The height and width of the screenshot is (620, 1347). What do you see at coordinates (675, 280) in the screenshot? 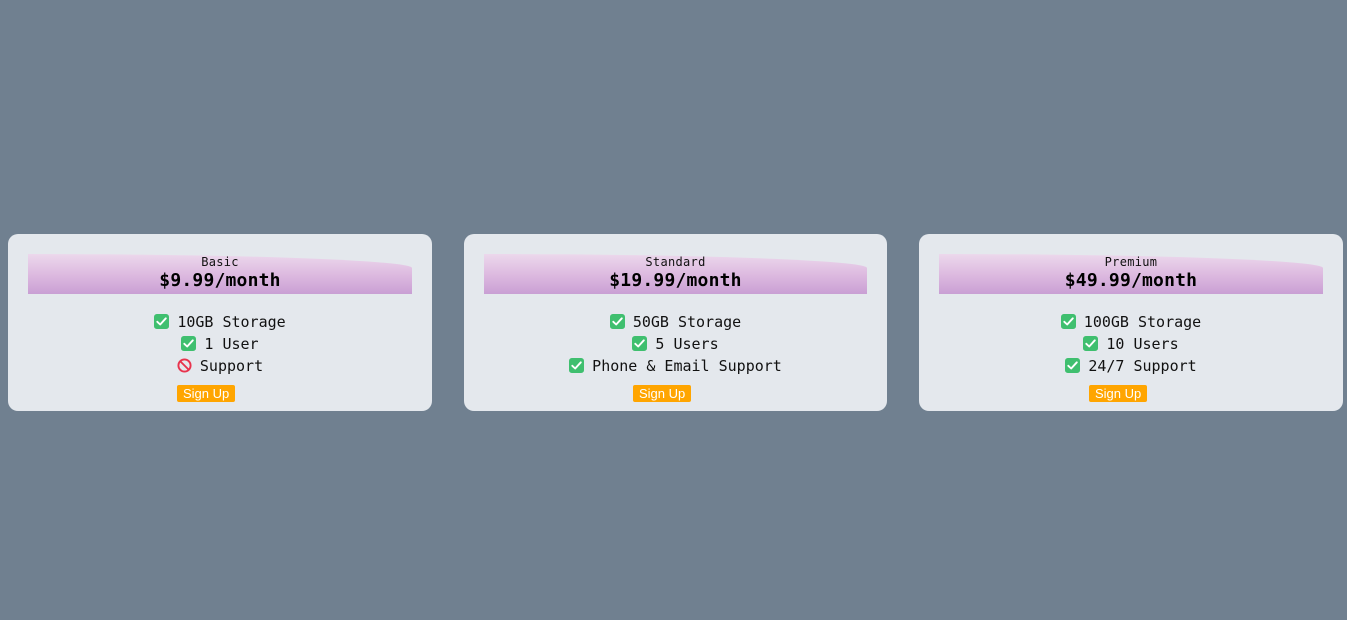
I see `plan-price: $19.99/month` at bounding box center [675, 280].